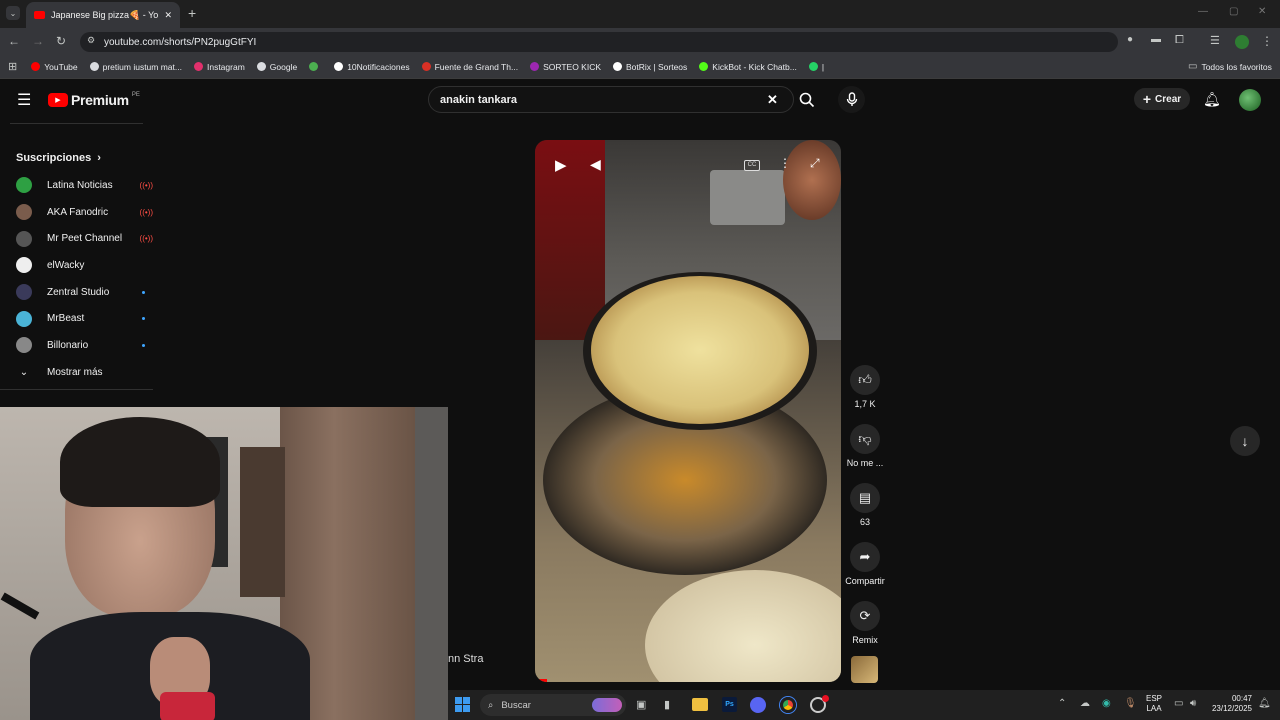 The width and height of the screenshot is (1280, 720). Describe the element at coordinates (788, 705) in the screenshot. I see `chrome-icon` at that location.